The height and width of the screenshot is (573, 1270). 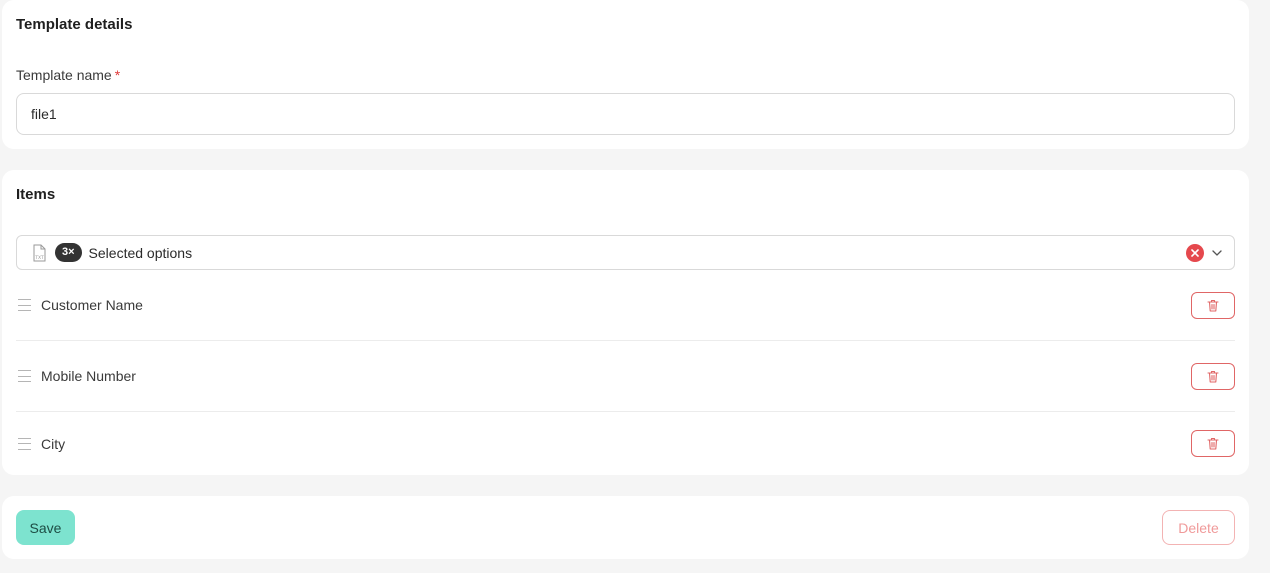 I want to click on template-name-label-text: Template name, so click(x=64, y=75).